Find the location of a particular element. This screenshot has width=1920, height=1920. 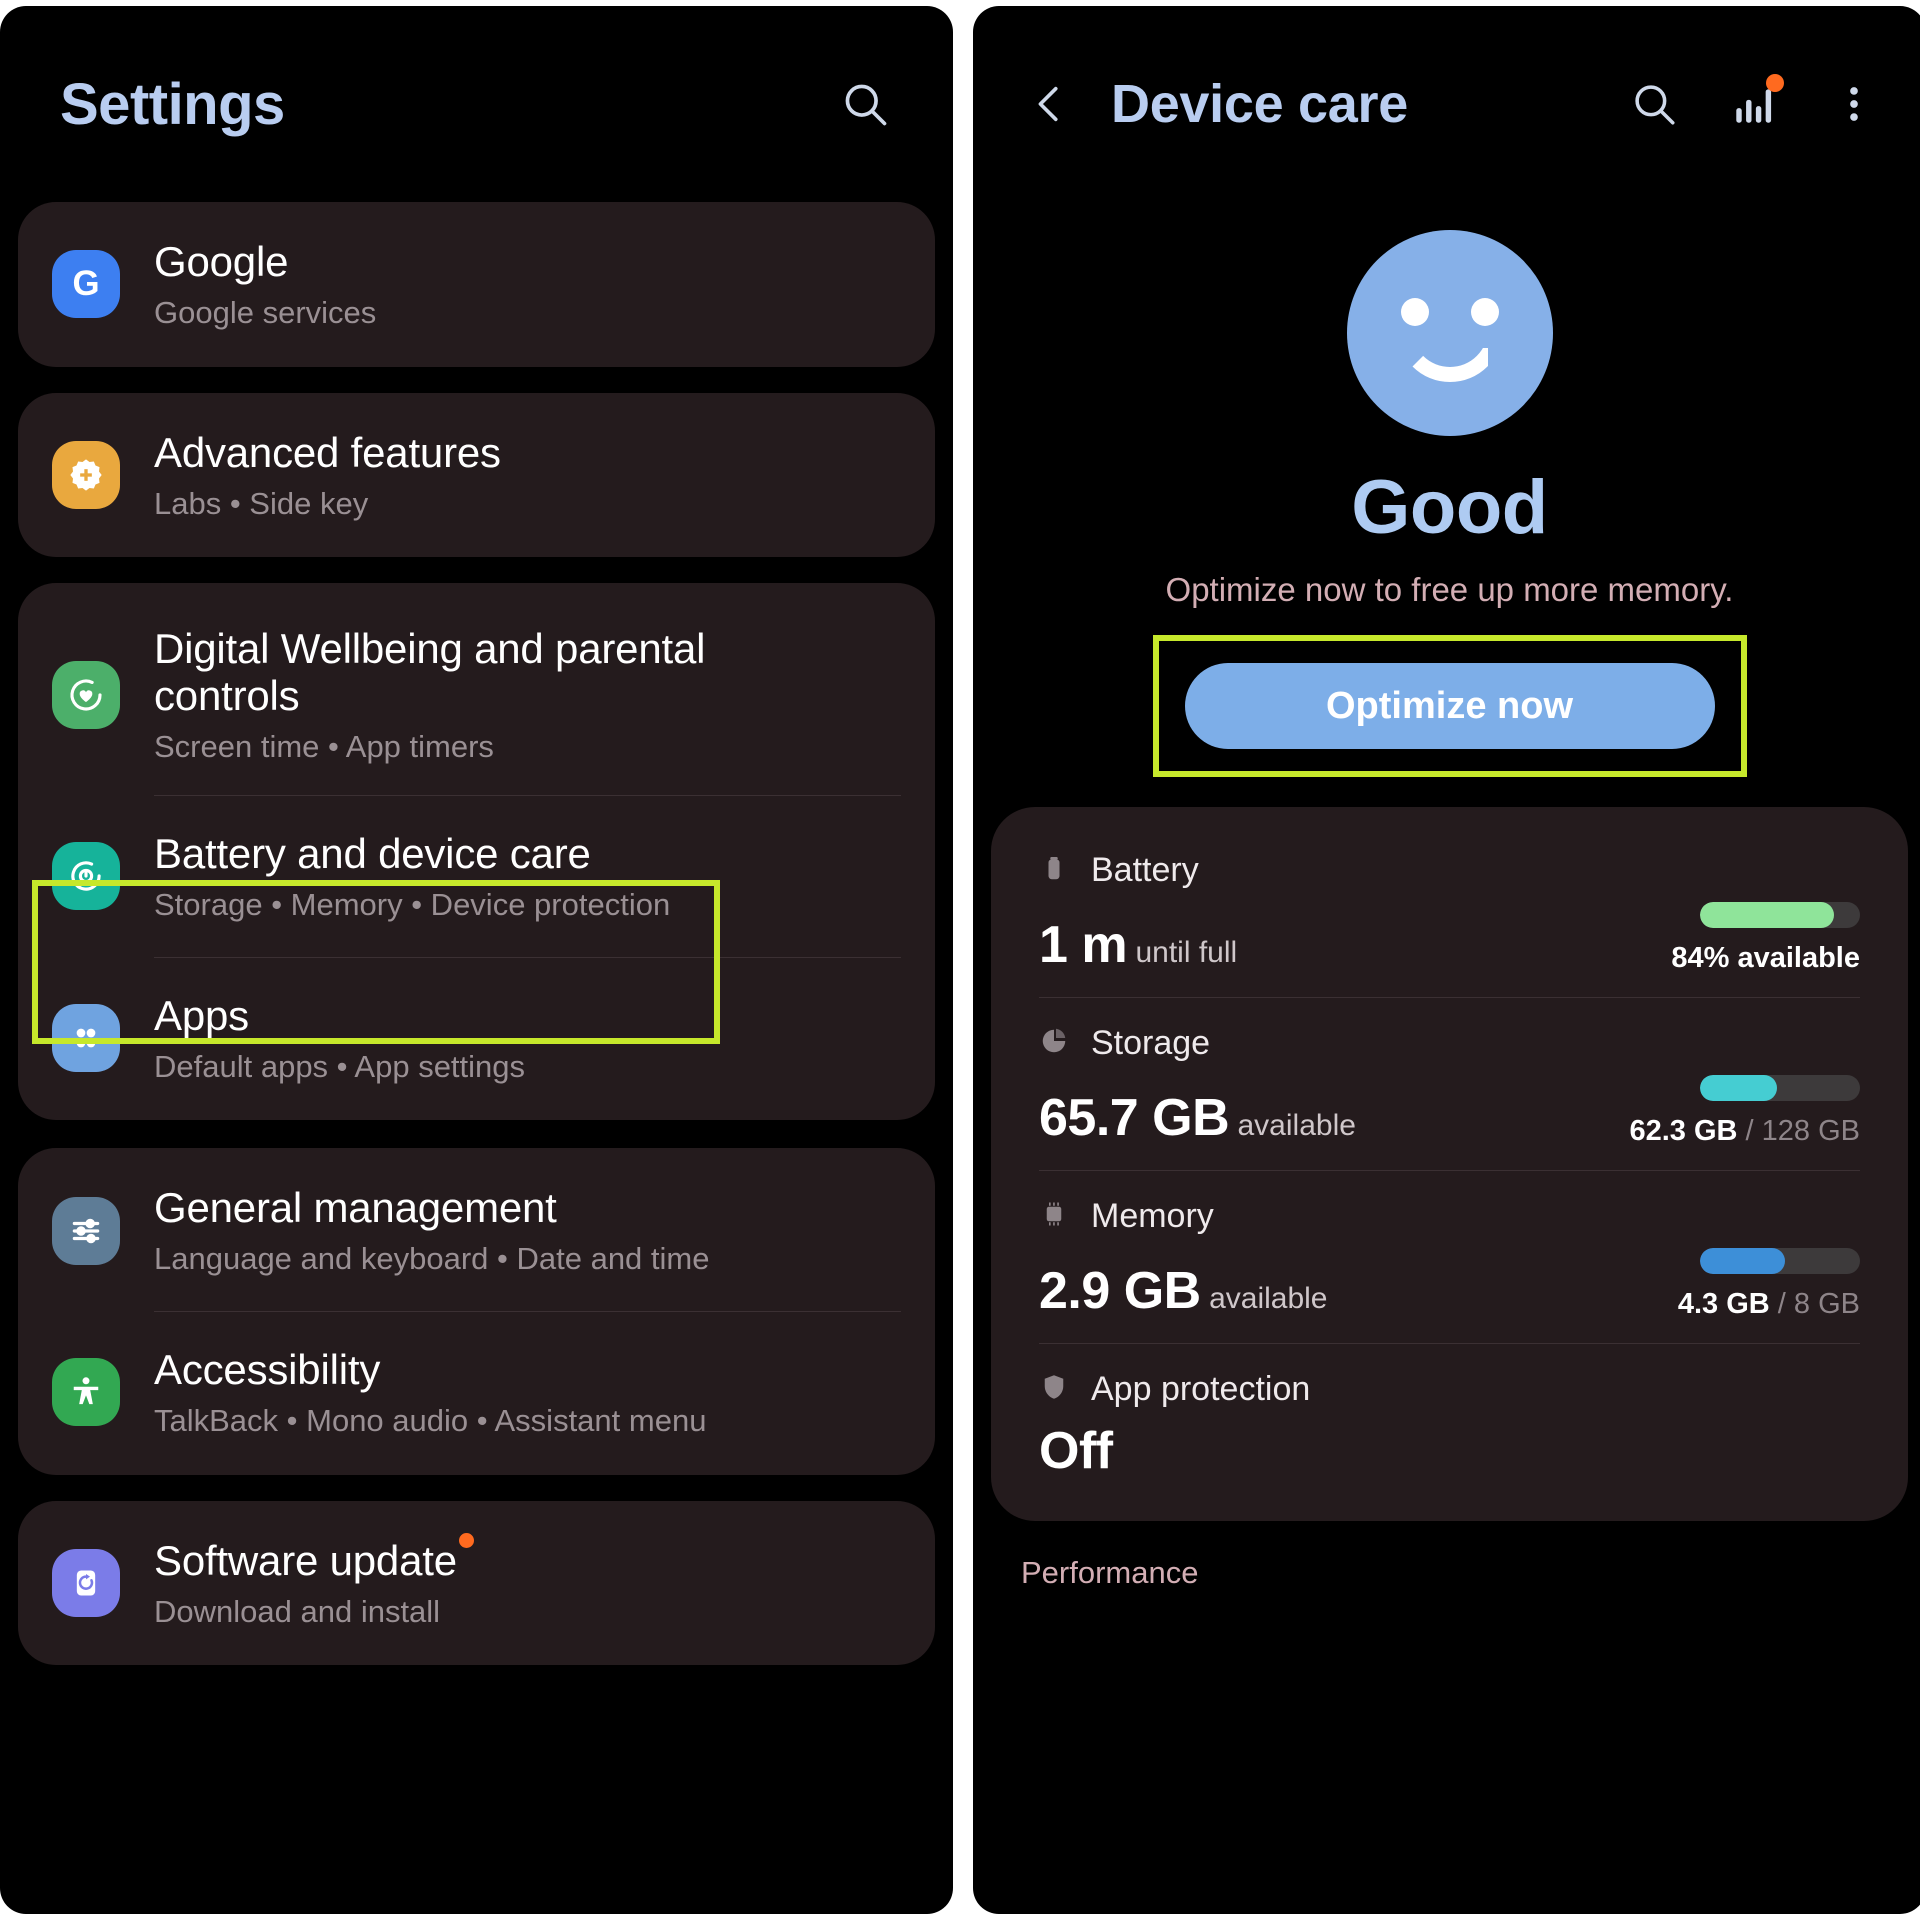

status-subtitle: Optimize now to free up more memory. is located at coordinates (1449, 589).